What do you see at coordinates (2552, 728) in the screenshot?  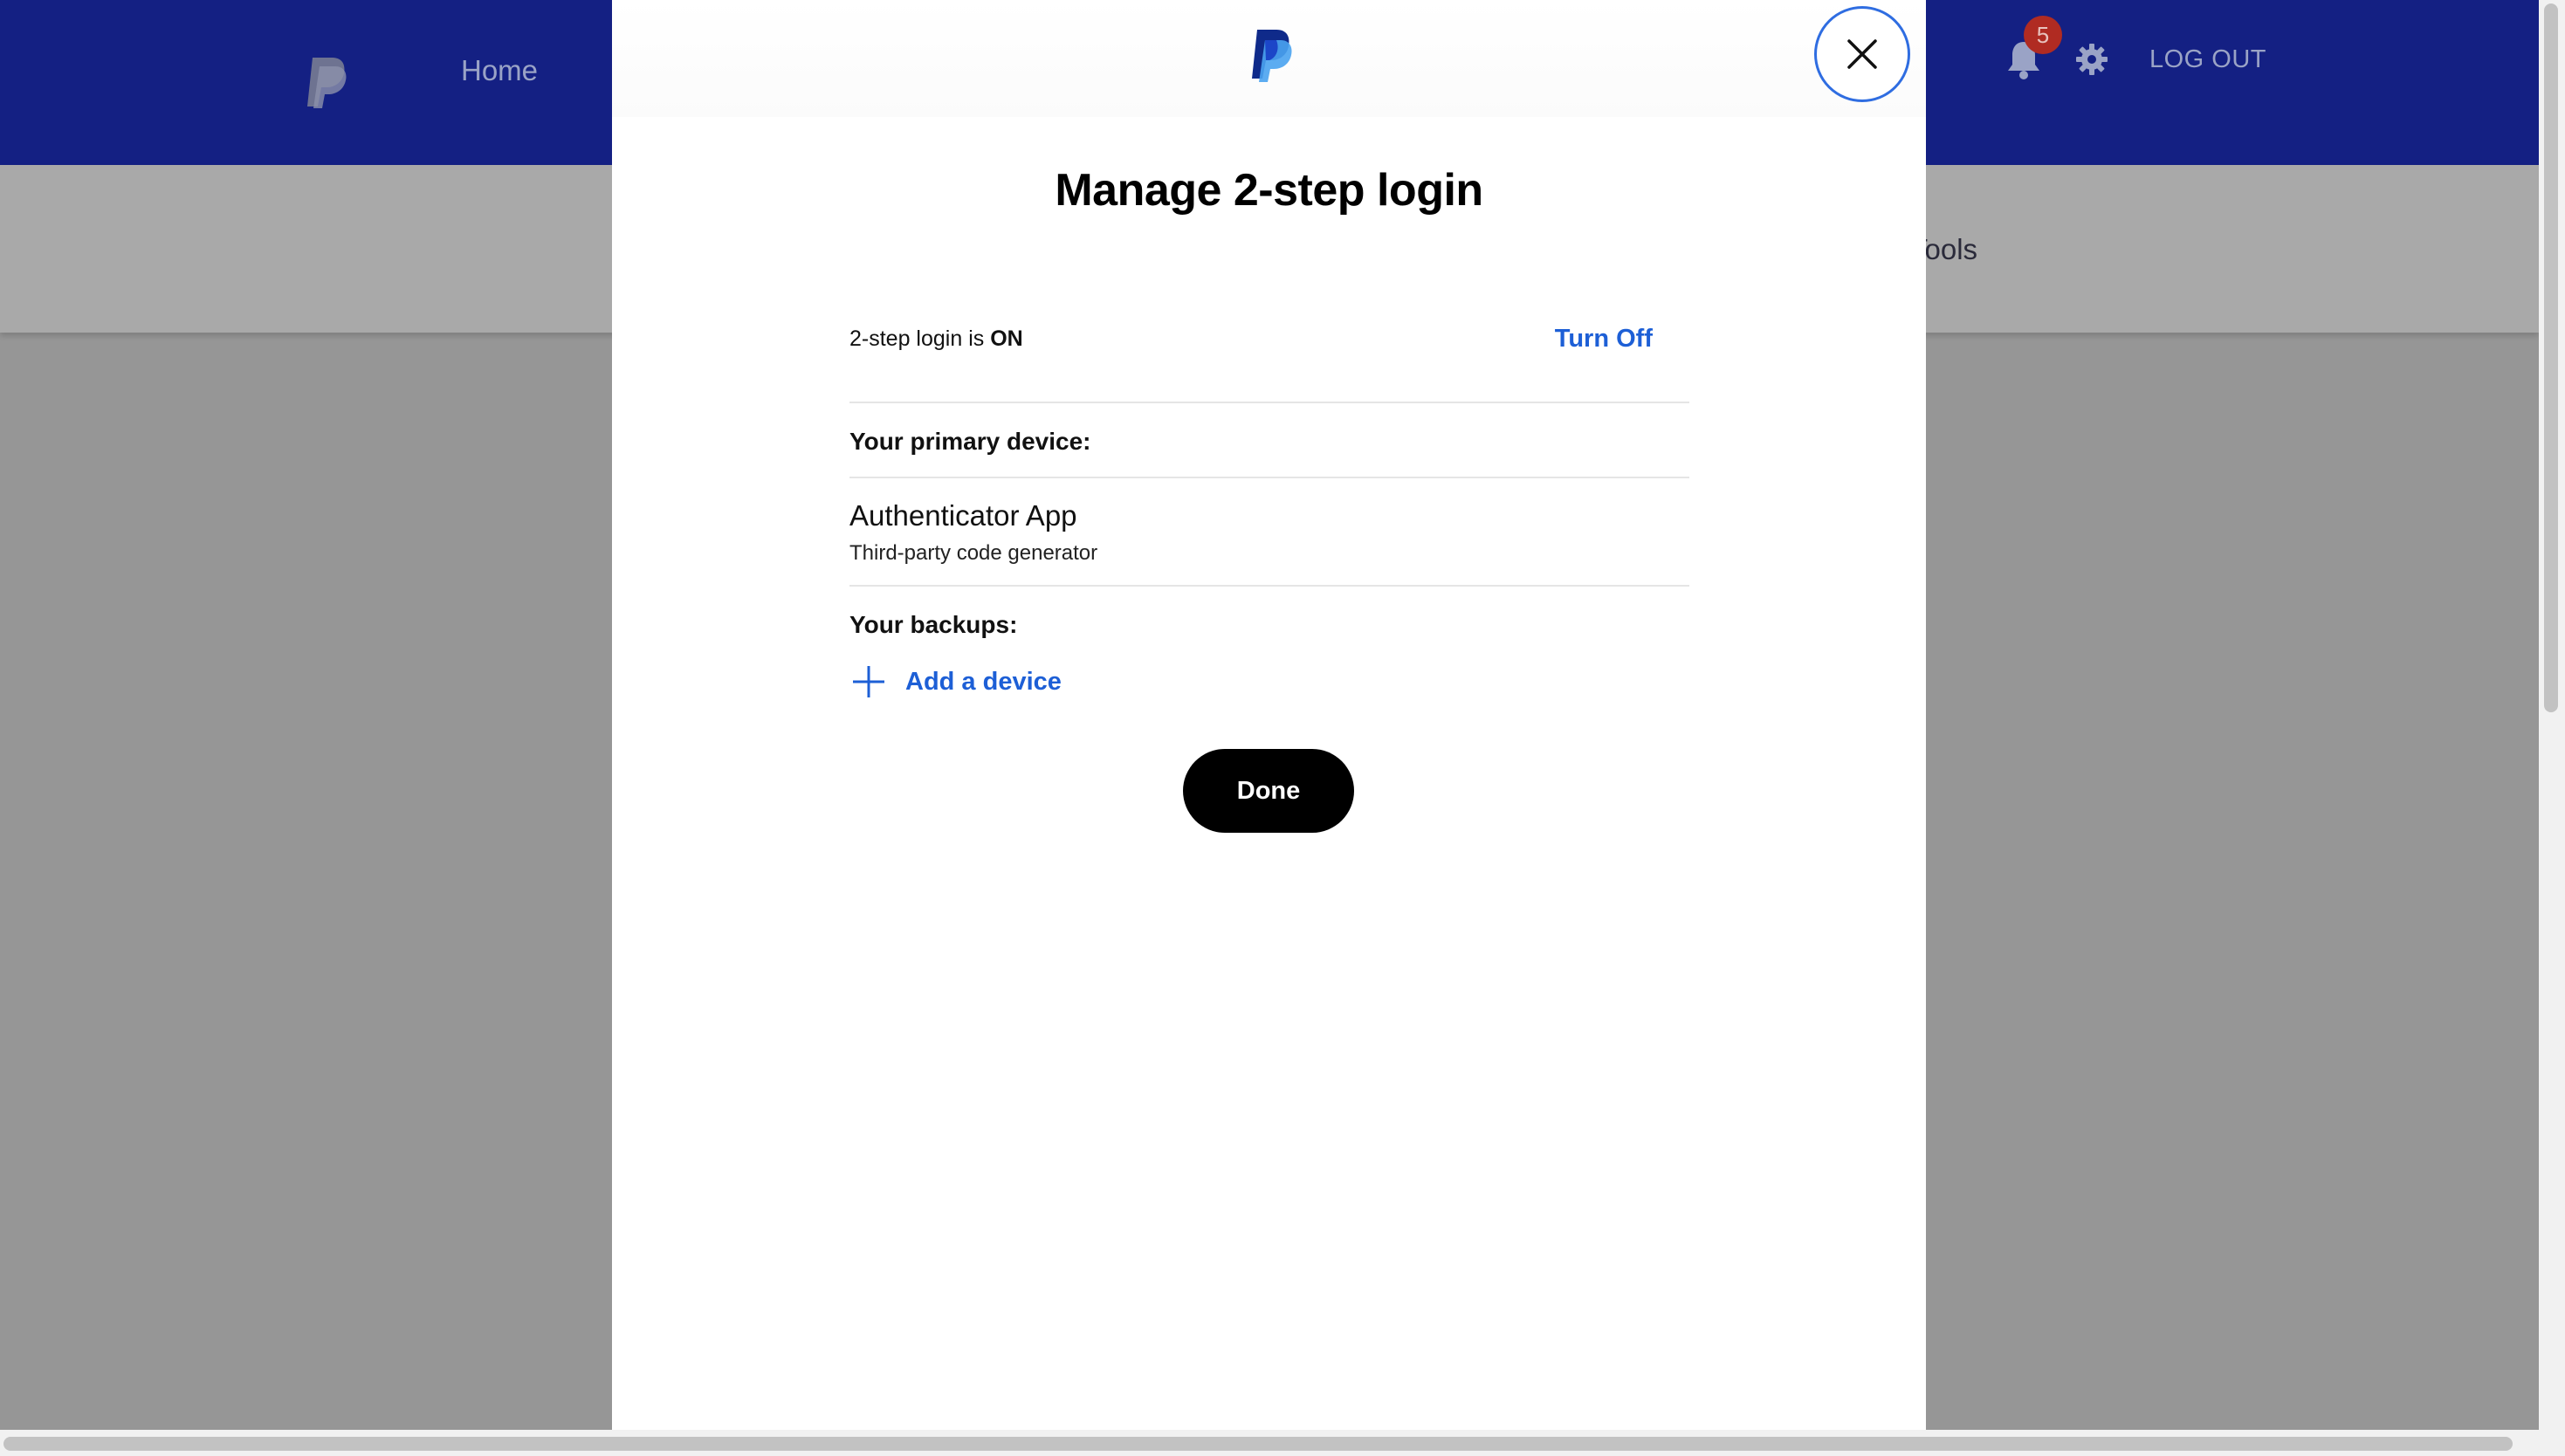 I see `vertical-scrollbar` at bounding box center [2552, 728].